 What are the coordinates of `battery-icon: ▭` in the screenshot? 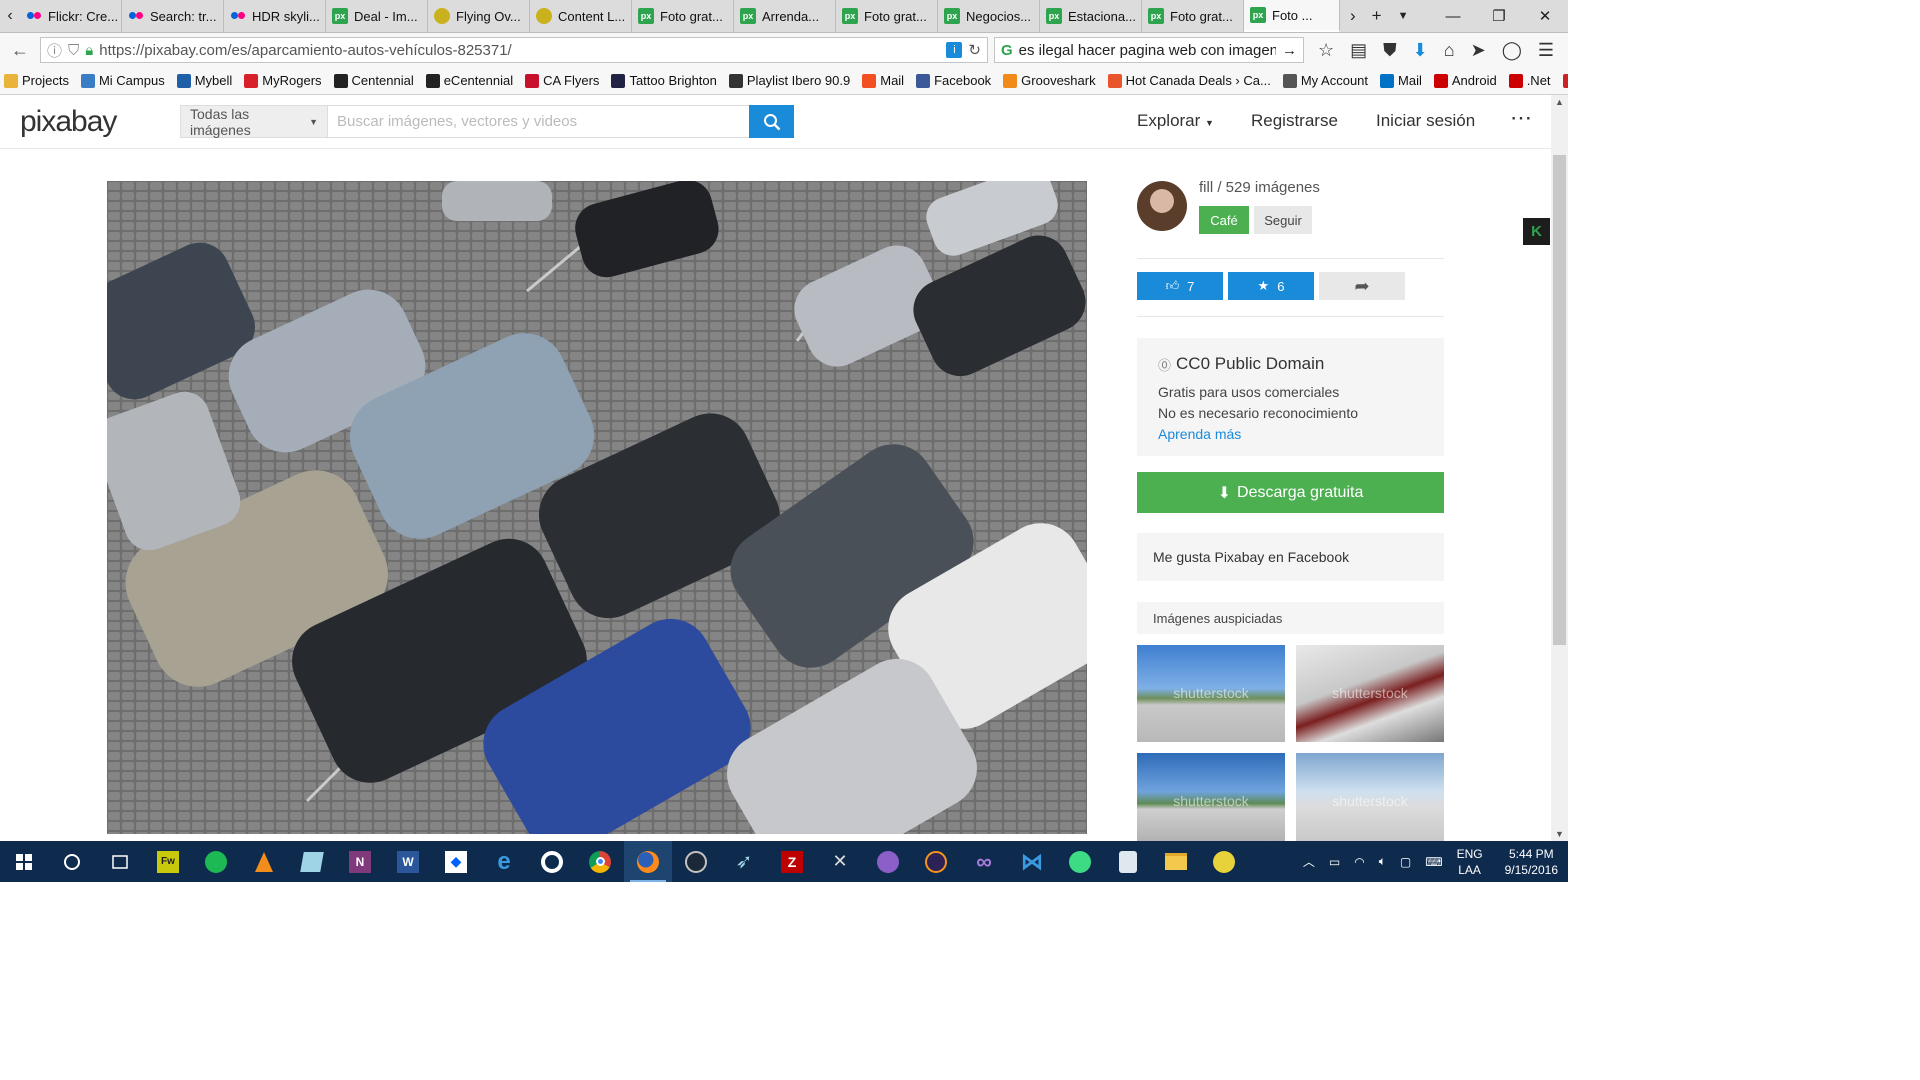 It's located at (1334, 862).